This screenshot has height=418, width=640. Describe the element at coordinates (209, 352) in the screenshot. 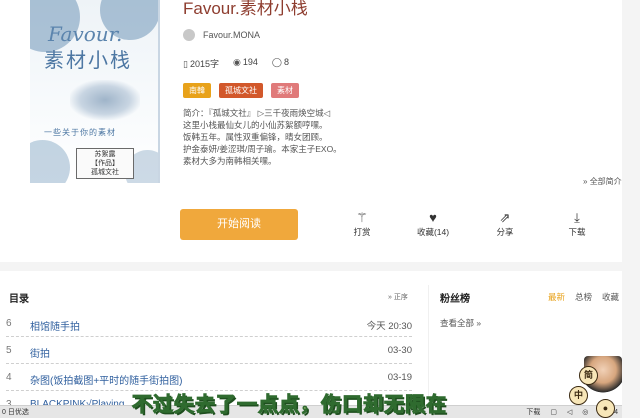

I see `chapter-row: 5 街拍 03-30` at that location.